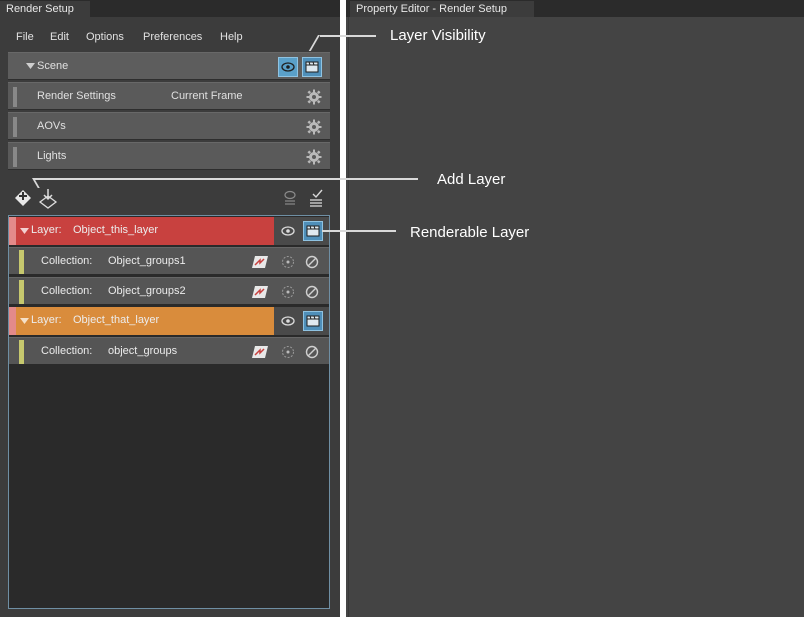  What do you see at coordinates (105, 37) in the screenshot?
I see `menu-options: Options` at bounding box center [105, 37].